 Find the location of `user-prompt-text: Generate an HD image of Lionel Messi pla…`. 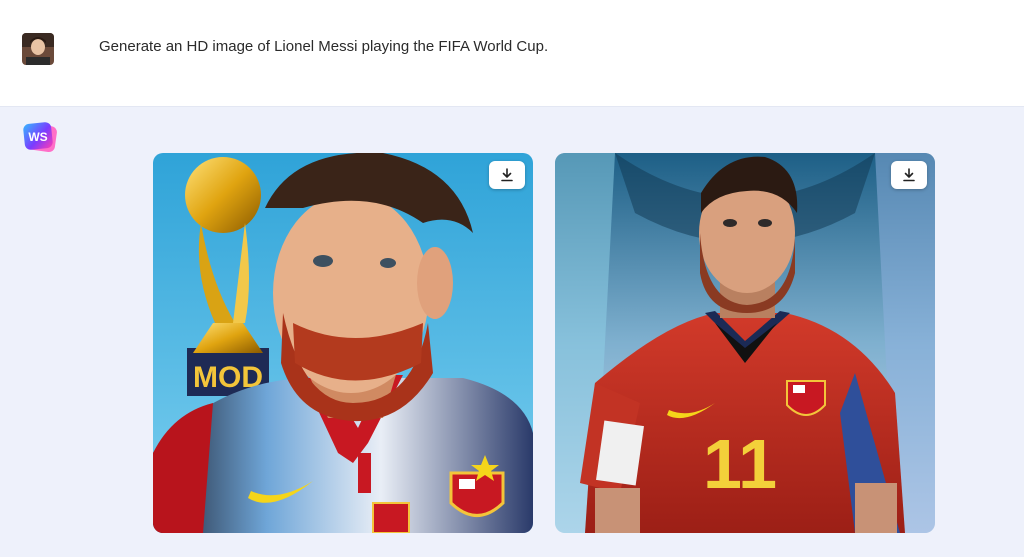

user-prompt-text: Generate an HD image of Lionel Messi pla… is located at coordinates (324, 46).